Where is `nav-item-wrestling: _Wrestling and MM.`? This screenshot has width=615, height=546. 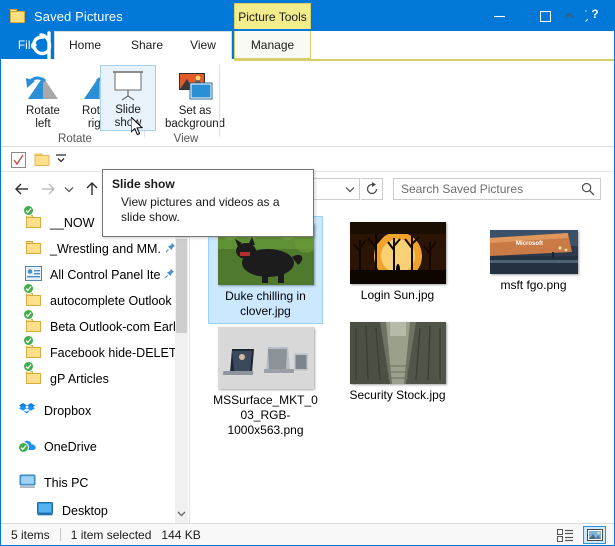 nav-item-wrestling: _Wrestling and MM. is located at coordinates (88, 249).